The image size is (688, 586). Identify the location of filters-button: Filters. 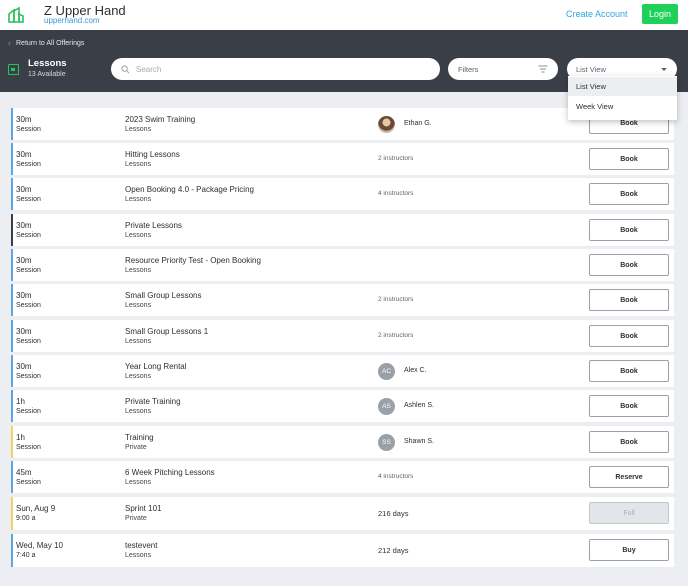
(503, 69).